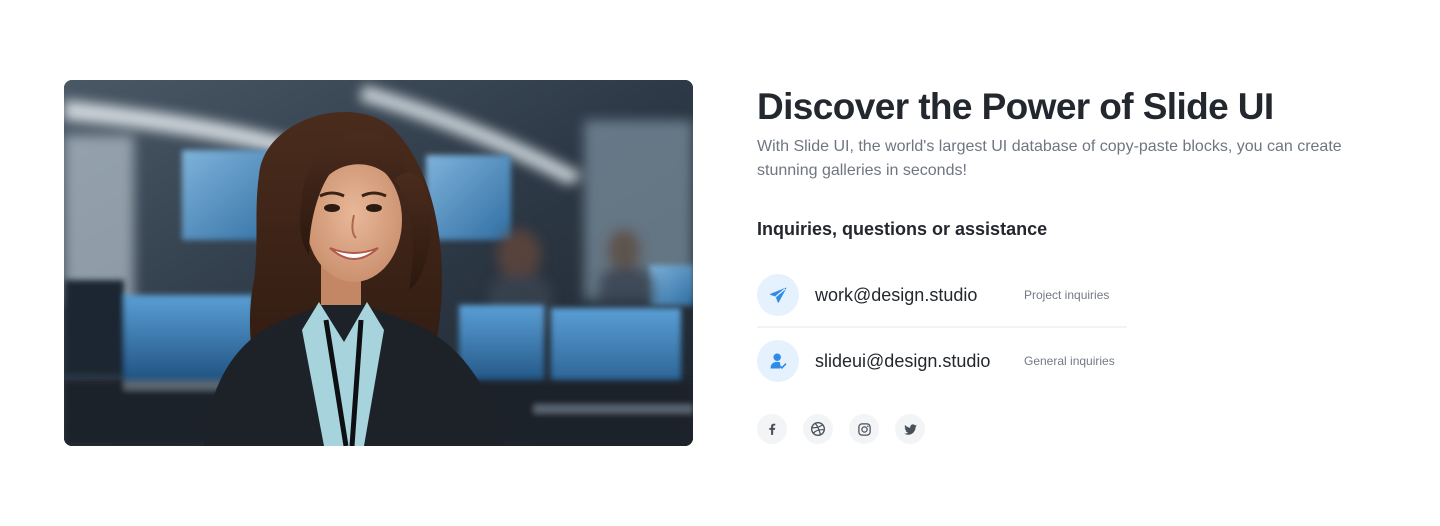 The width and height of the screenshot is (1440, 526). I want to click on contact-item-project: work@design.studio Project inquiries, so click(942, 295).